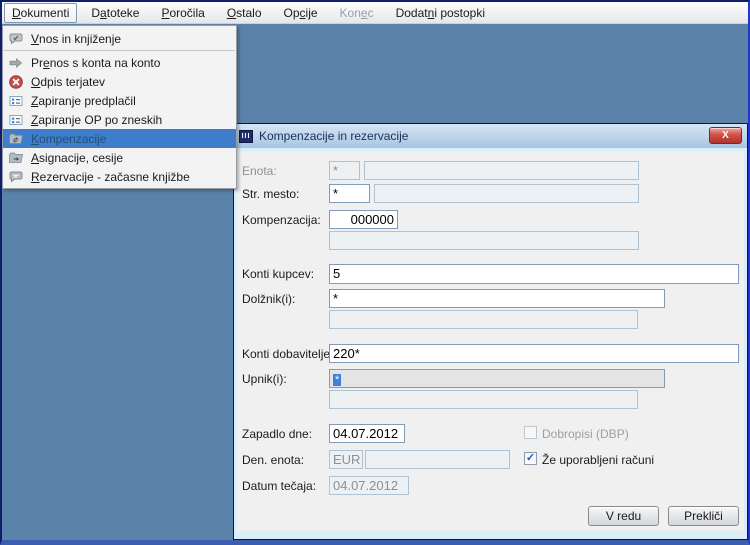  I want to click on dolznik-field: *, so click(497, 298).